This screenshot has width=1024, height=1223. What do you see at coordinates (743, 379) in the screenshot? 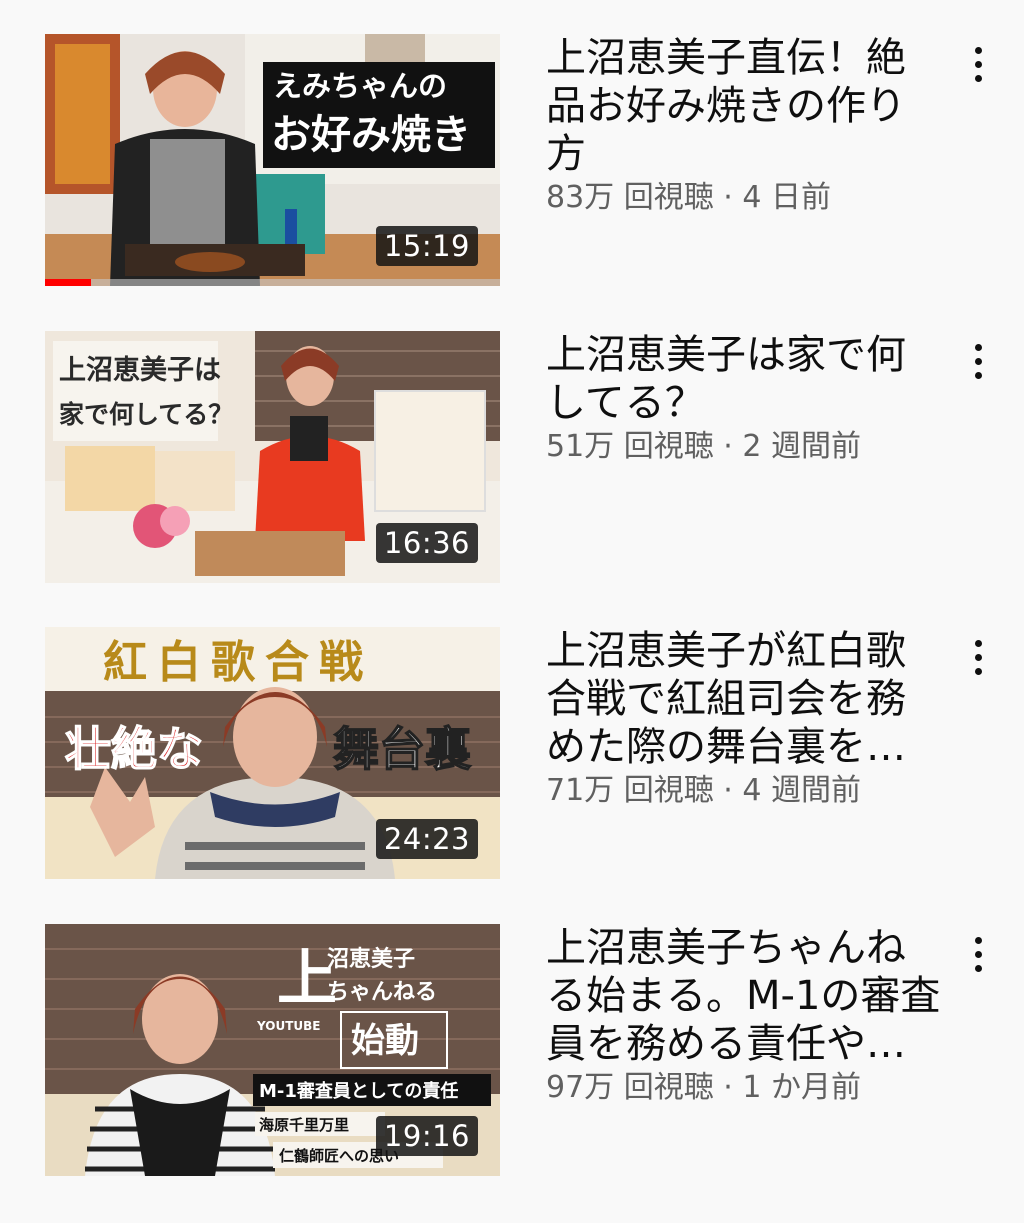
I see `video-title: 上沼恵美子は家で何してる？` at bounding box center [743, 379].